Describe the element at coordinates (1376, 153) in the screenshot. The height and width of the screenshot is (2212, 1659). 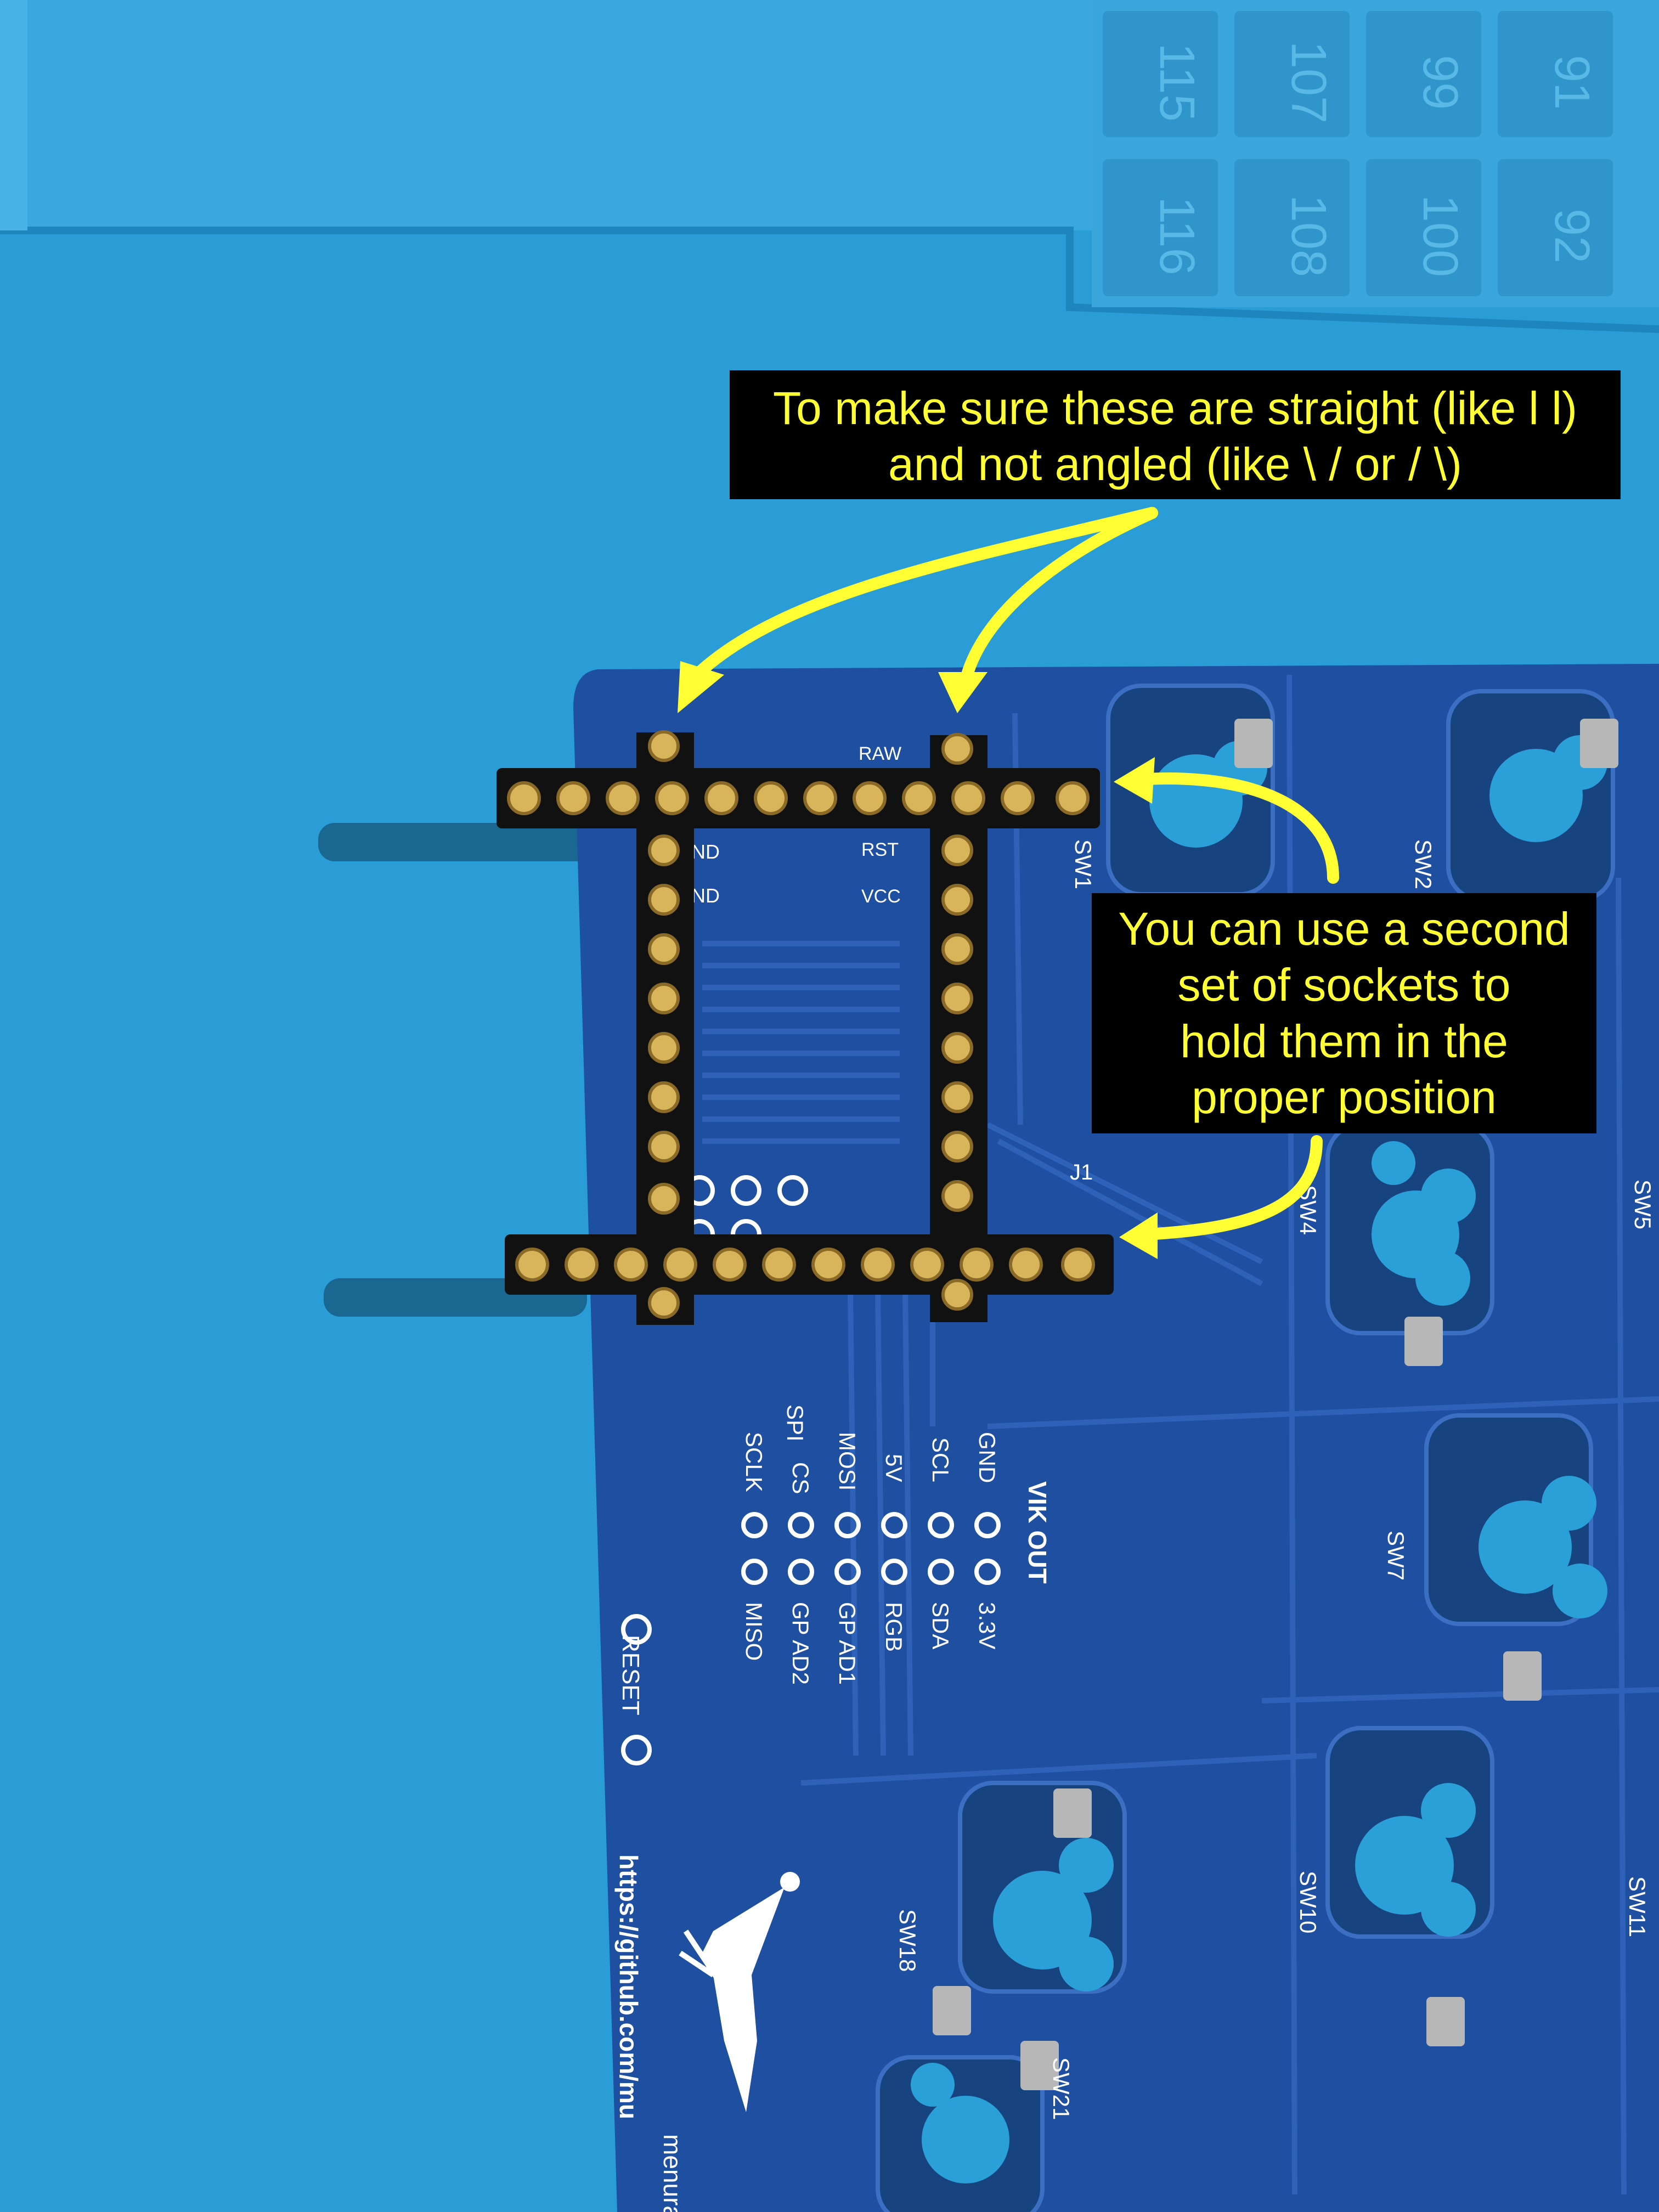
I see `mat-grid: 115 107 99 91 116 108 100 92` at that location.